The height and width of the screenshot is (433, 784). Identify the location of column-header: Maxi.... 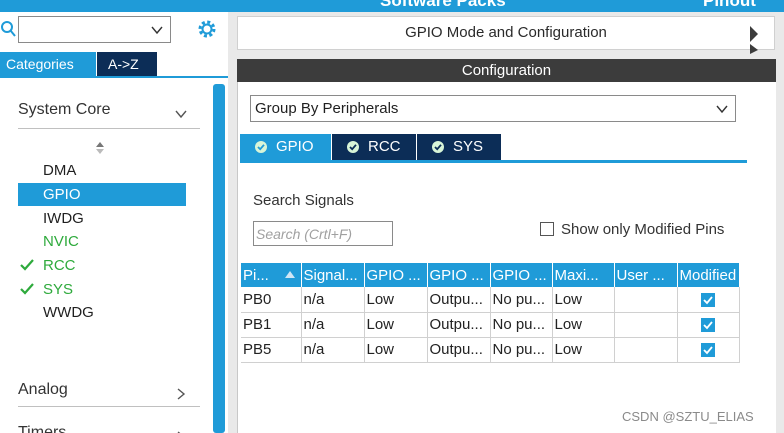
(583, 275).